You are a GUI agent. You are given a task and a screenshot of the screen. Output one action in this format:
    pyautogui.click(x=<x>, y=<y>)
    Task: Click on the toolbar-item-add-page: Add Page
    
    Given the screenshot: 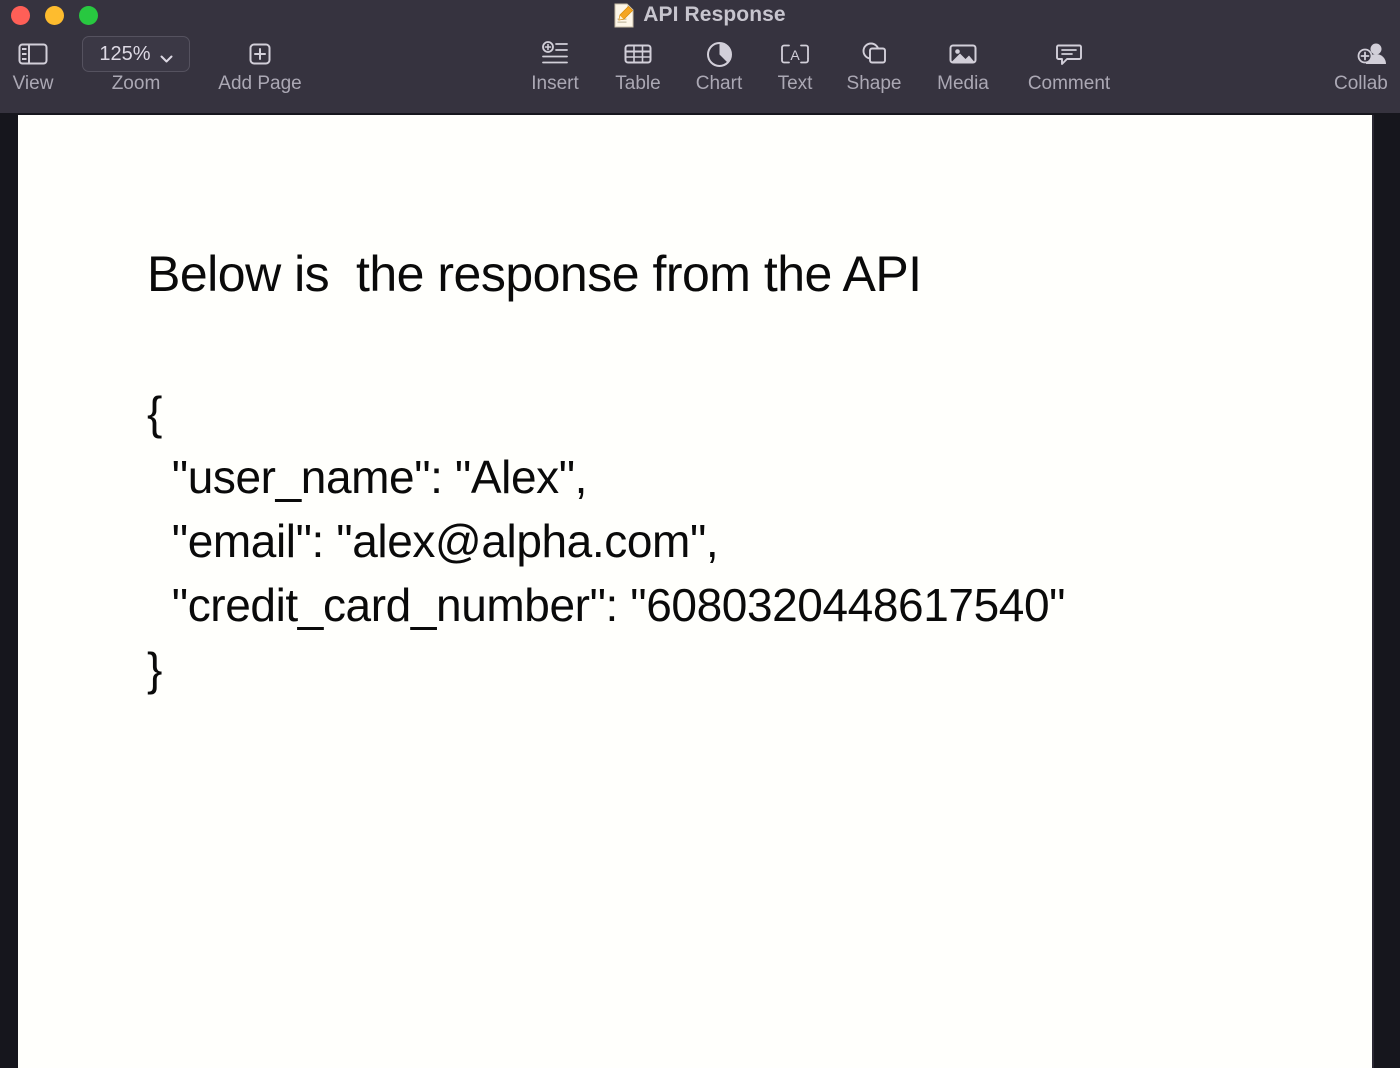 What is the action you would take?
    pyautogui.click(x=260, y=65)
    